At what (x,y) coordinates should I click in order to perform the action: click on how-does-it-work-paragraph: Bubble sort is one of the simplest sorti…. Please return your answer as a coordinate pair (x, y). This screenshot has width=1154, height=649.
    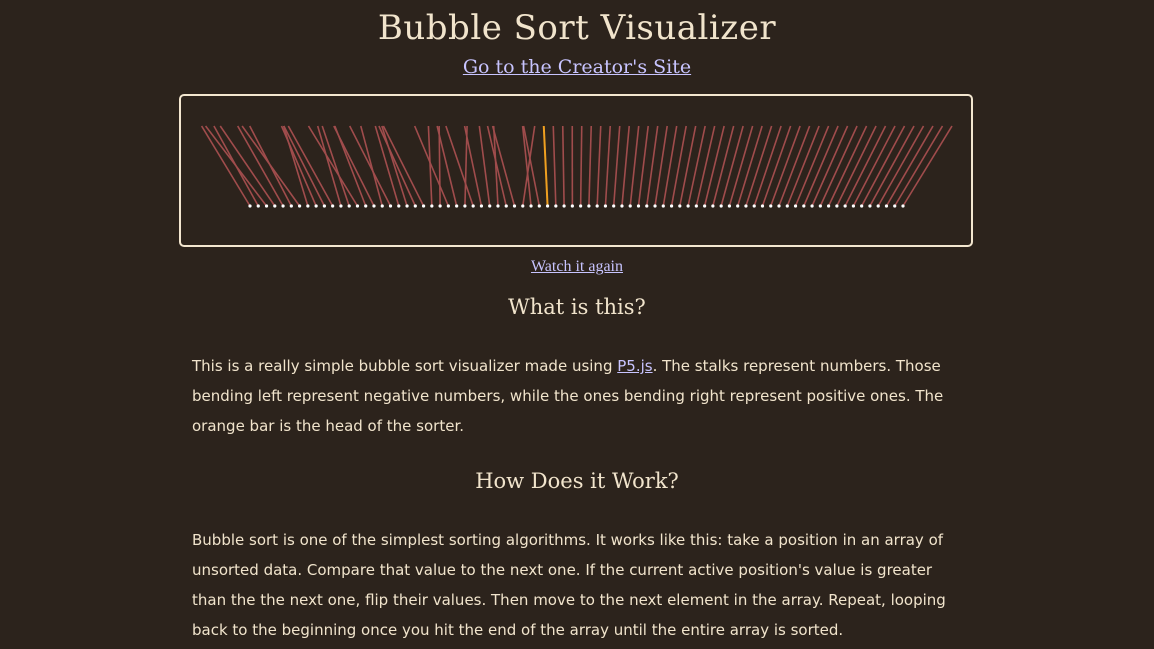
    Looking at the image, I should click on (569, 585).